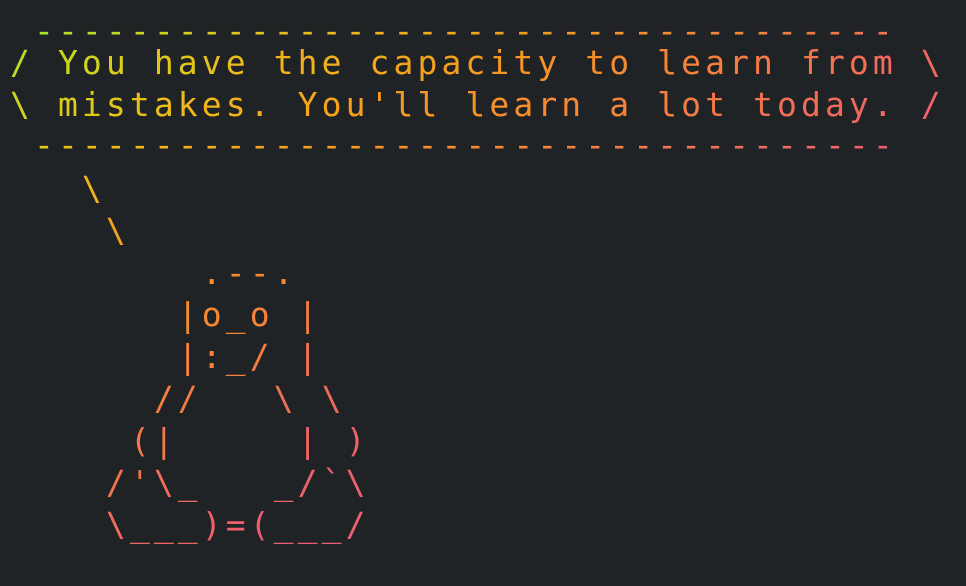  Describe the element at coordinates (477, 62) in the screenshot. I see `bubble-text-line-1: / You have the capacity to learn from \` at that location.